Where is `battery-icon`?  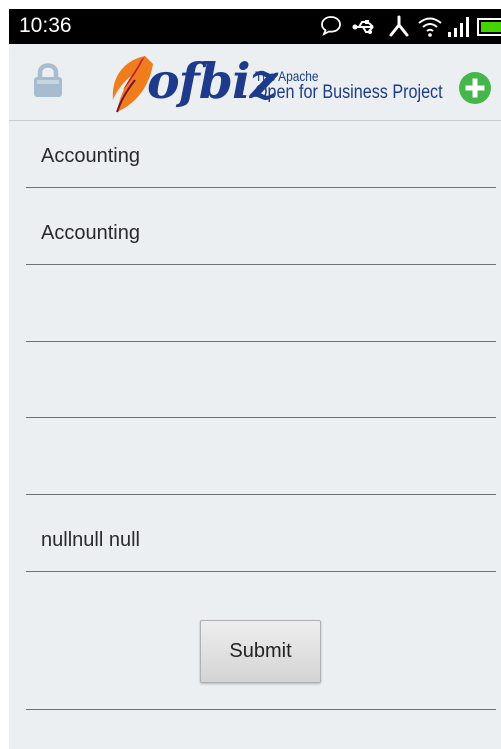
battery-icon is located at coordinates (489, 27).